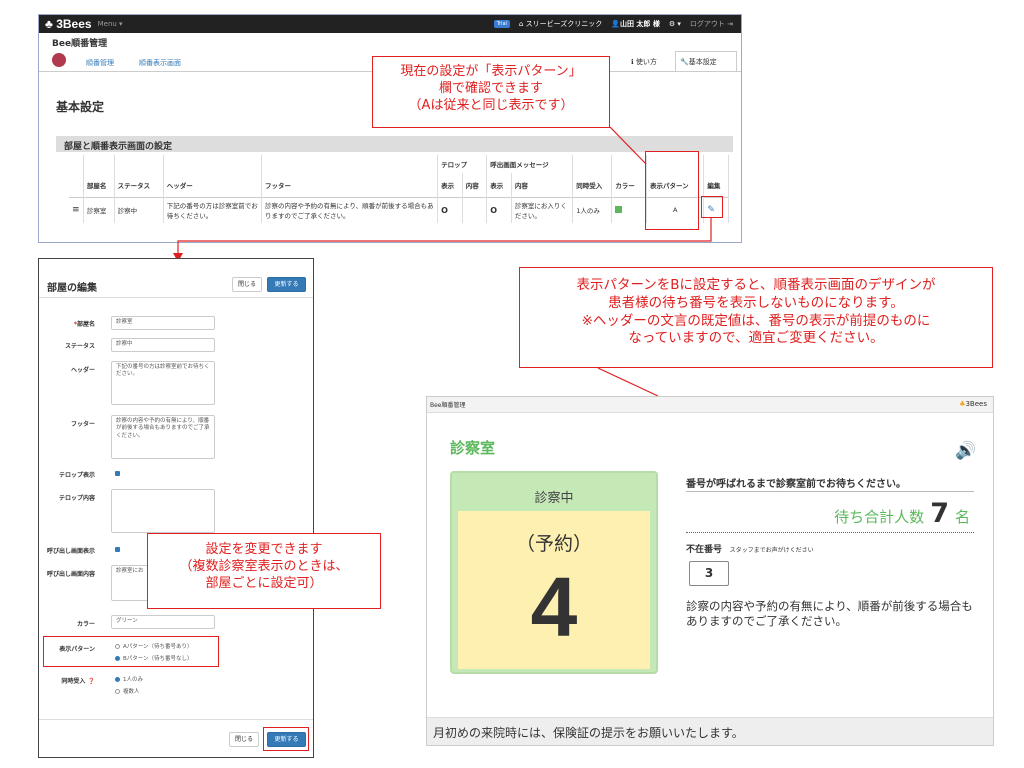  Describe the element at coordinates (100, 63) in the screenshot. I see `subnav-queue: 順番管理` at that location.